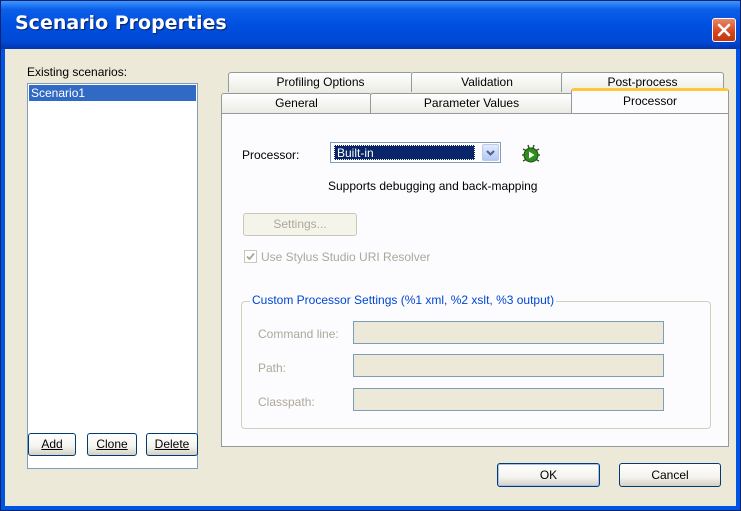 This screenshot has height=511, width=741. What do you see at coordinates (724, 30) in the screenshot?
I see `close-button` at bounding box center [724, 30].